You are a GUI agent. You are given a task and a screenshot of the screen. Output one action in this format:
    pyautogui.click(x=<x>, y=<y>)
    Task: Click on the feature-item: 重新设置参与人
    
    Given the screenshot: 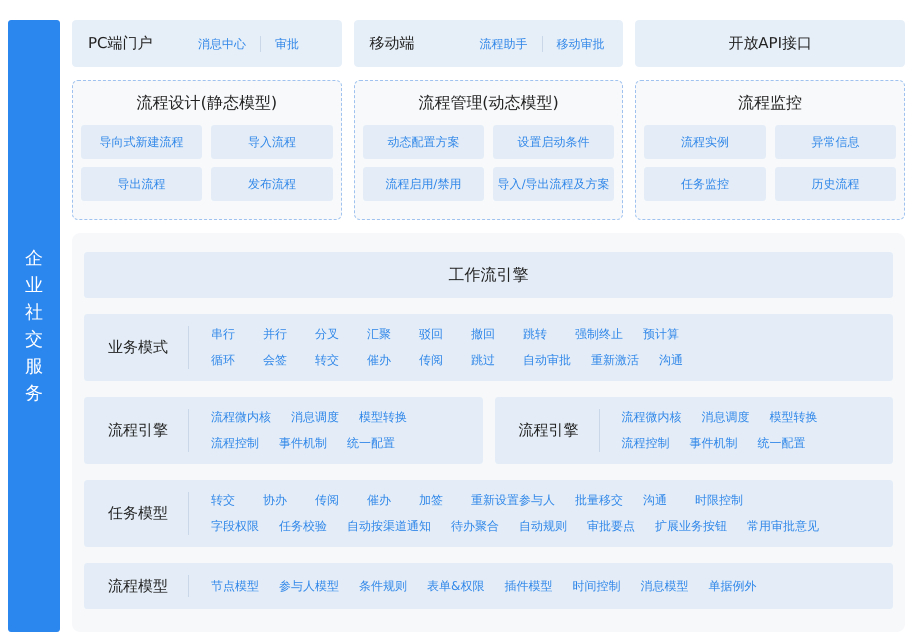 What is the action you would take?
    pyautogui.click(x=513, y=500)
    